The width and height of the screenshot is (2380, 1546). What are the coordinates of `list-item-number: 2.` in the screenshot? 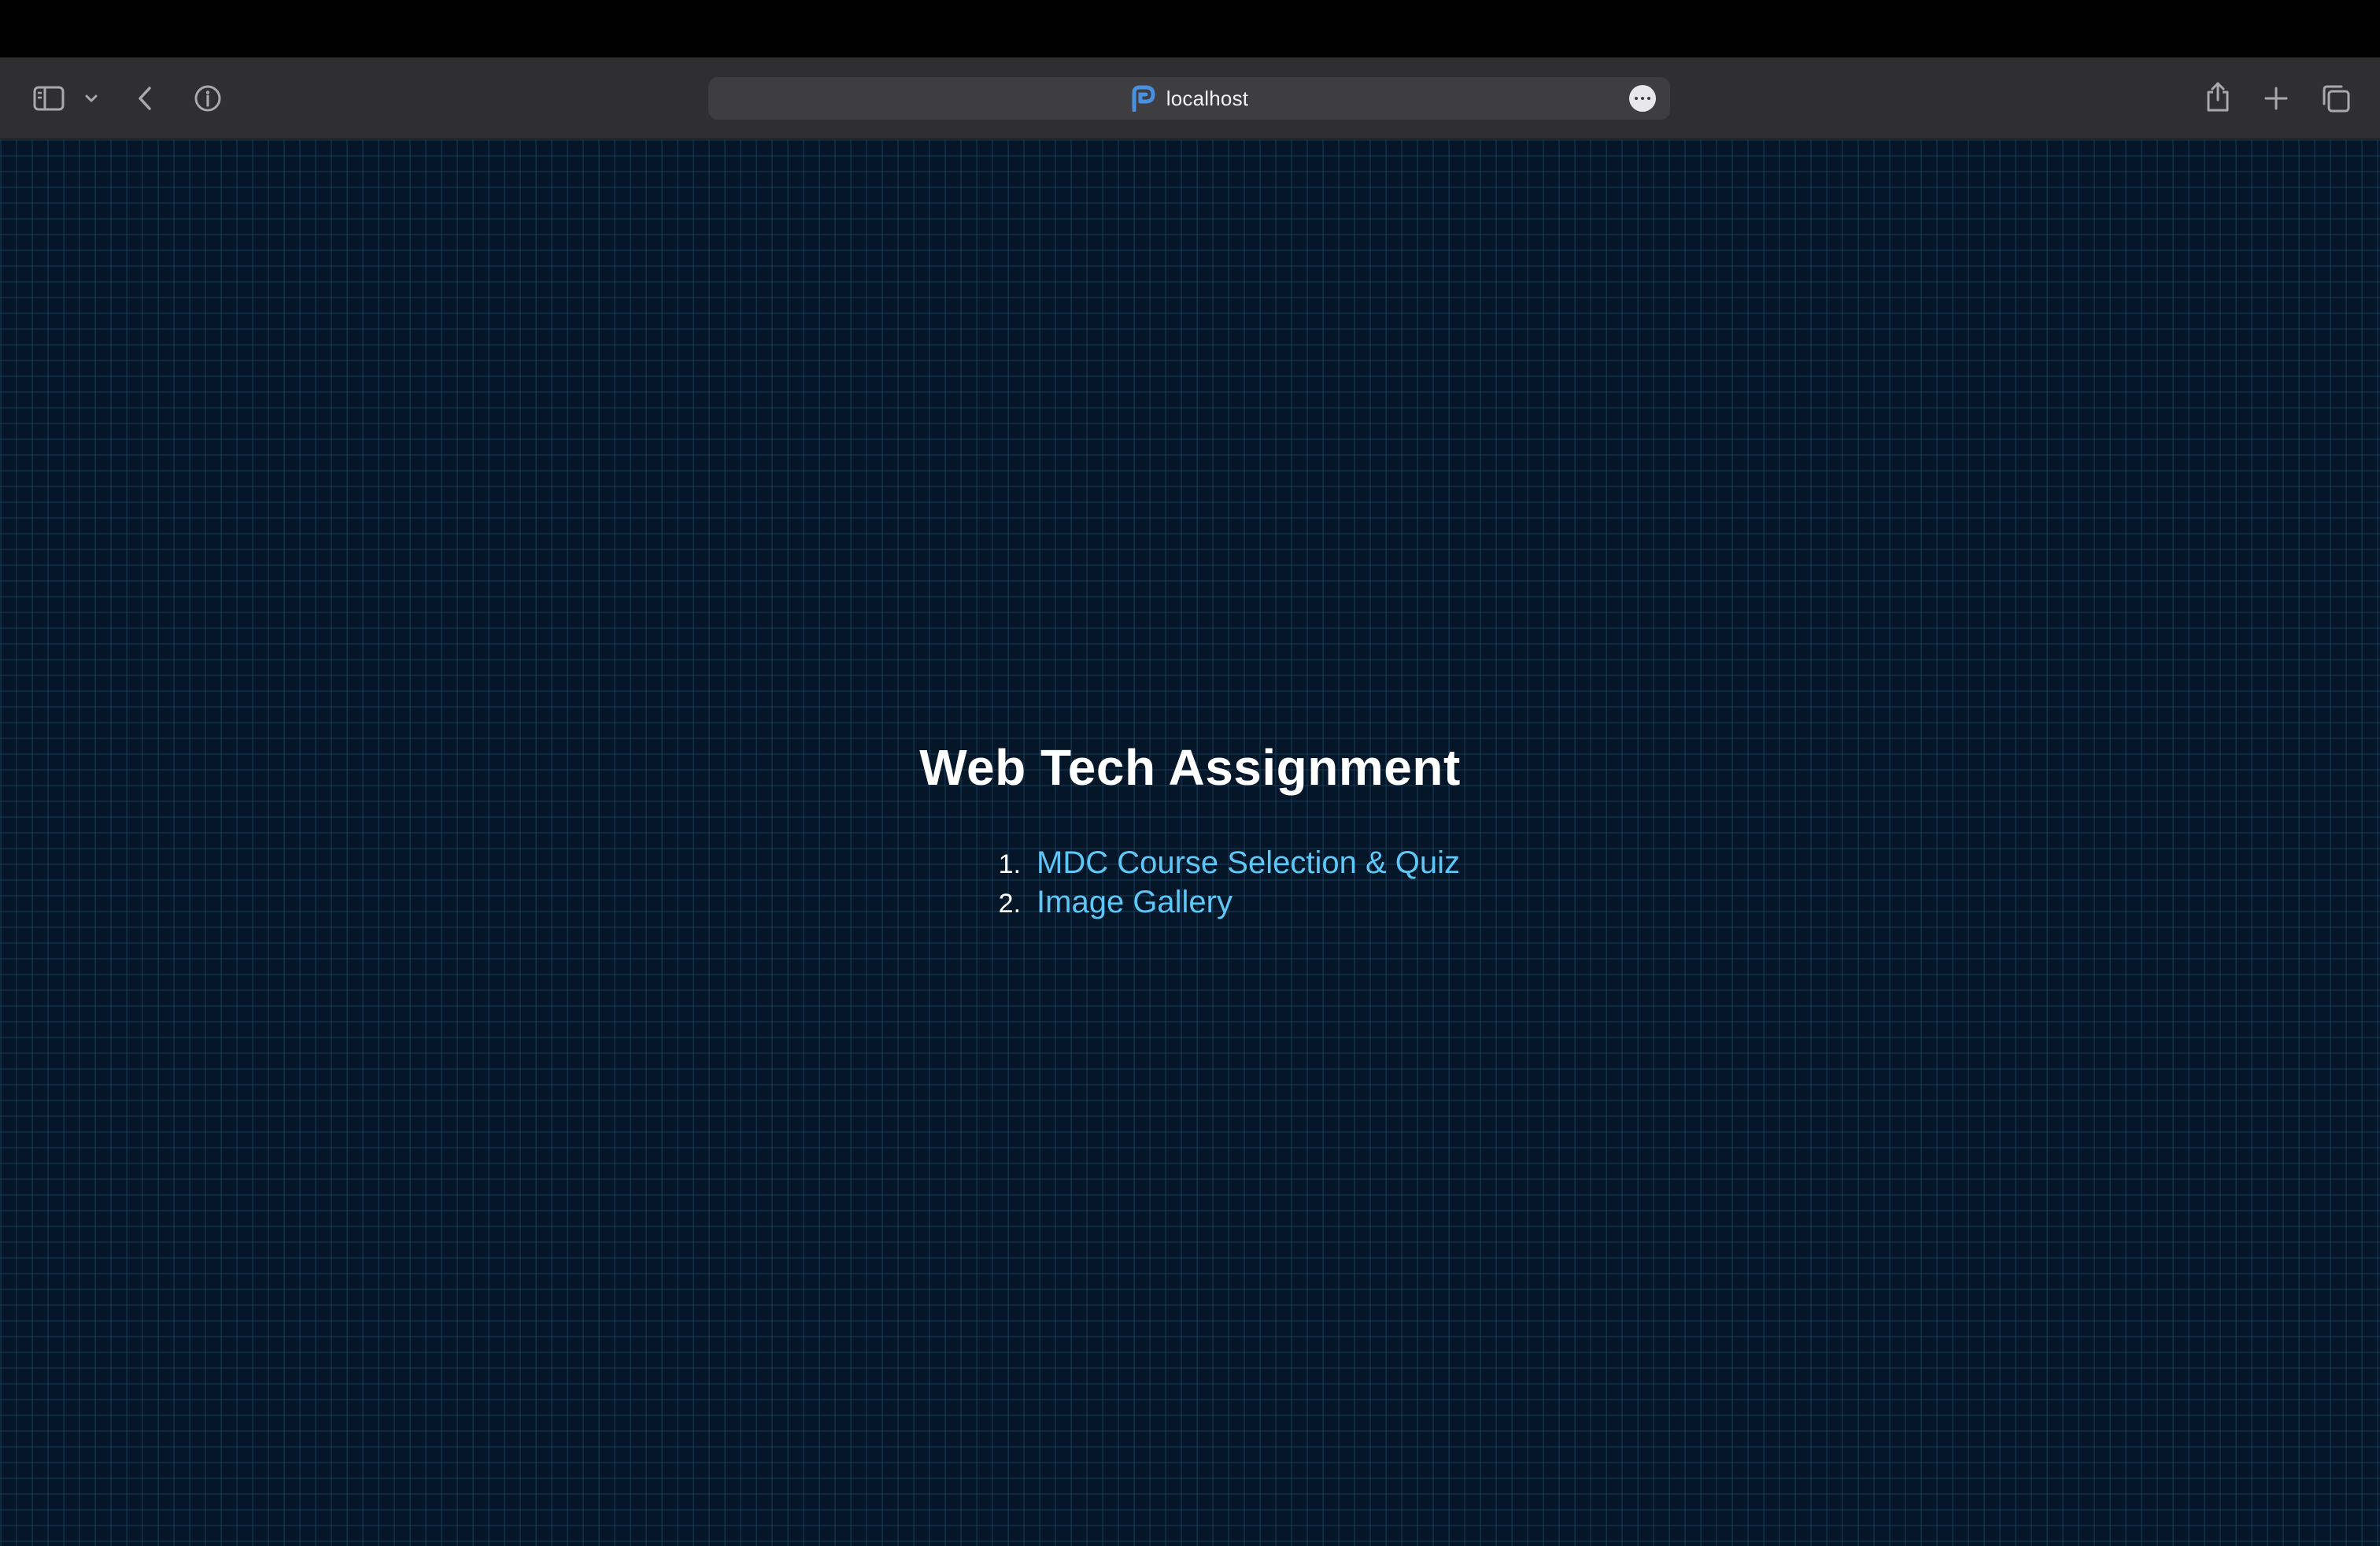 It's located at (1010, 903).